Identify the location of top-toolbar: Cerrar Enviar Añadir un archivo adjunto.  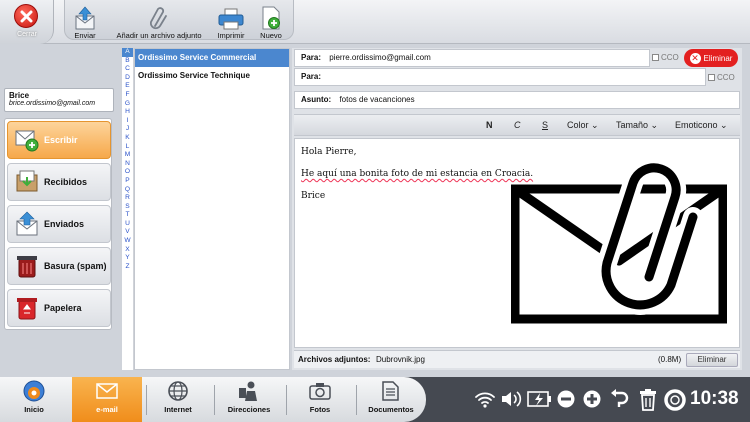
(375, 22).